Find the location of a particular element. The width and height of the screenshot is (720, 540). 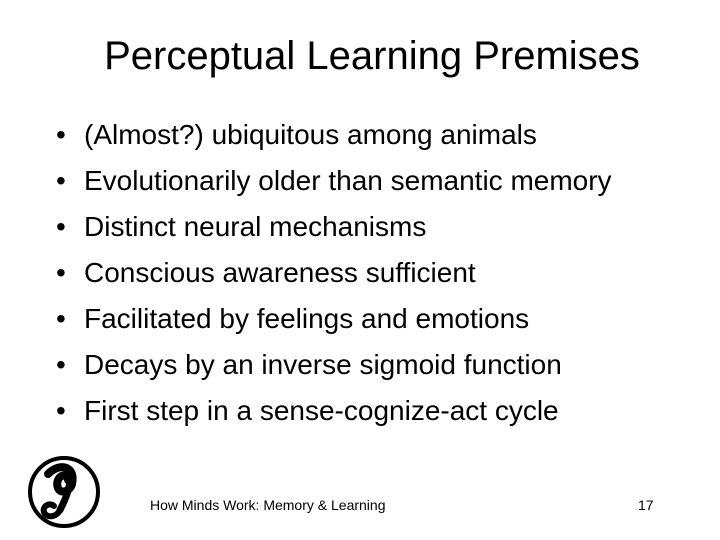

bullet-text: Conscious awareness sufficient is located at coordinates (280, 272).